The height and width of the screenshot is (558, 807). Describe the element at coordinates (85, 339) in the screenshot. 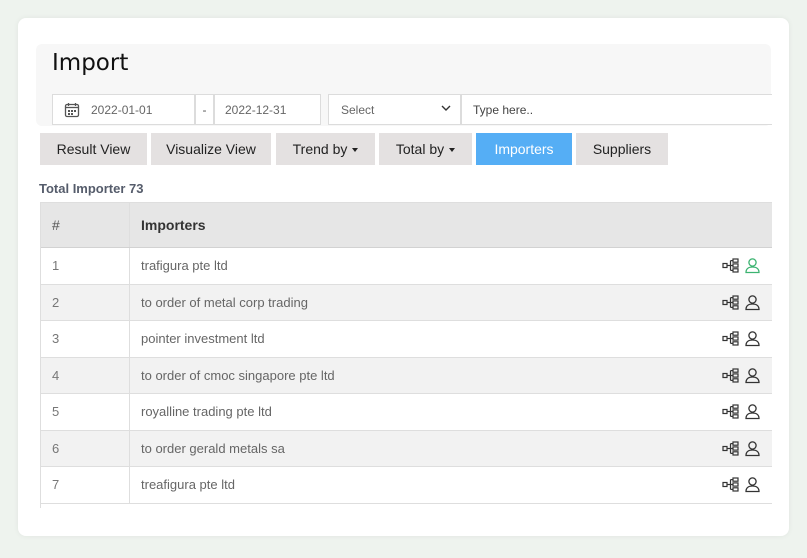

I see `row-number: 3` at that location.